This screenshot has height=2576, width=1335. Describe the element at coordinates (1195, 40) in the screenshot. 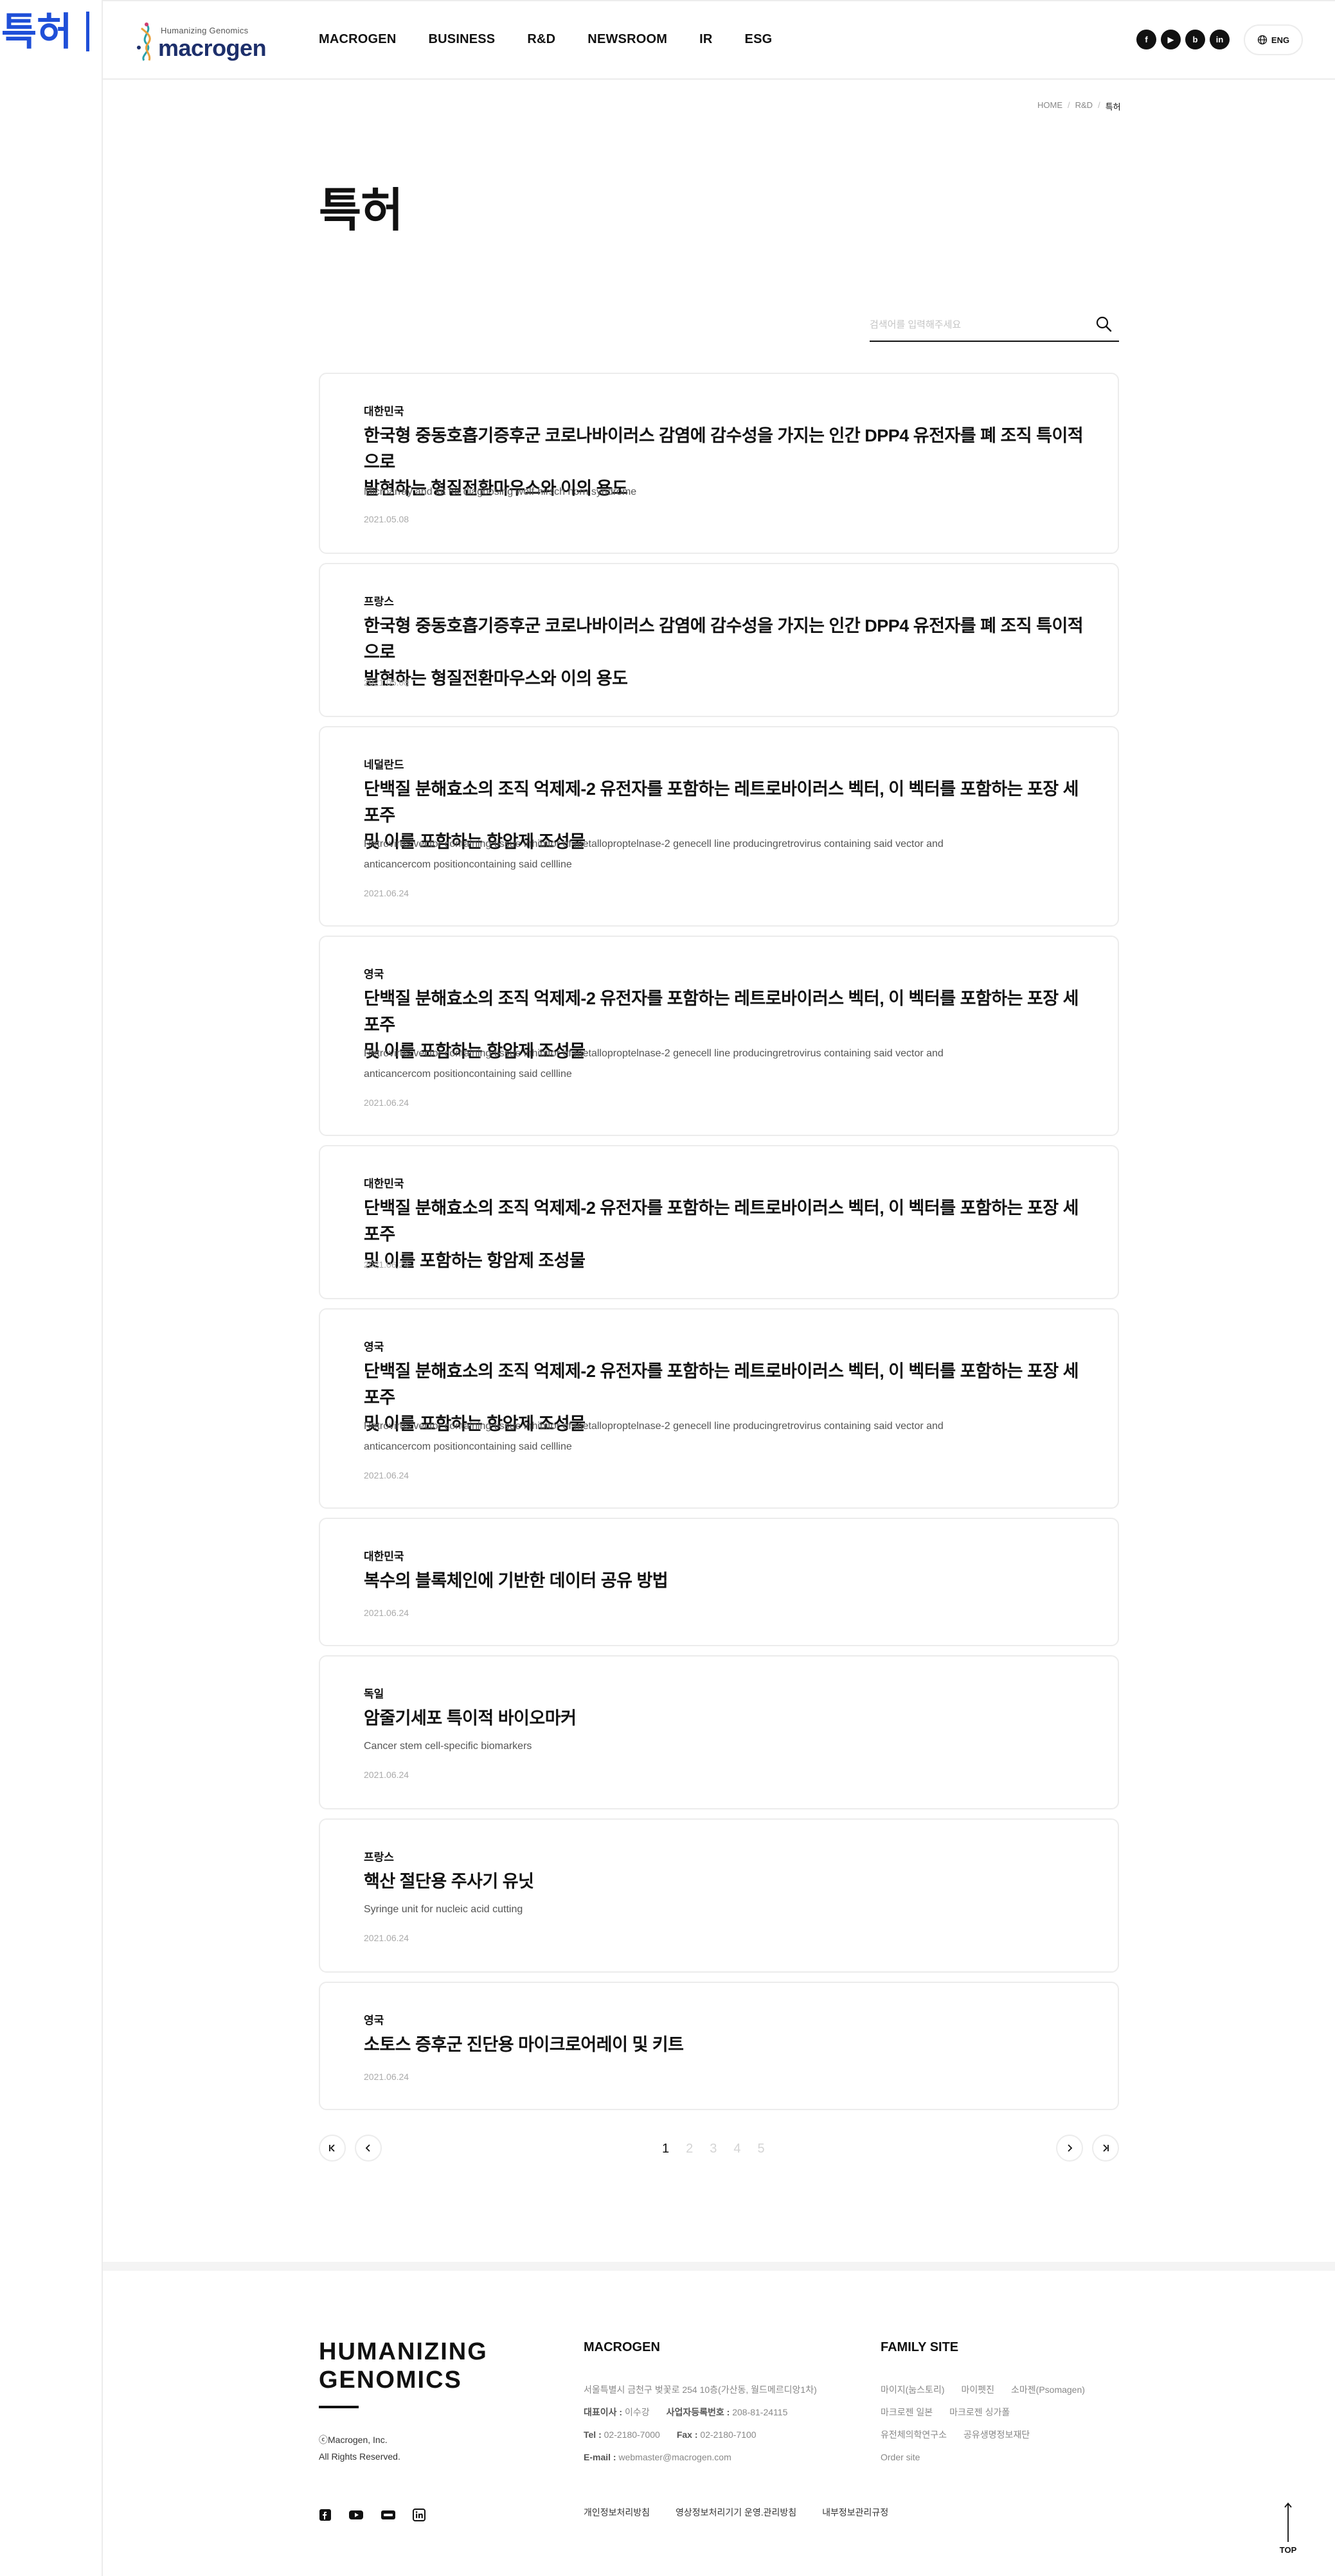

I see `blog-icon: b` at that location.